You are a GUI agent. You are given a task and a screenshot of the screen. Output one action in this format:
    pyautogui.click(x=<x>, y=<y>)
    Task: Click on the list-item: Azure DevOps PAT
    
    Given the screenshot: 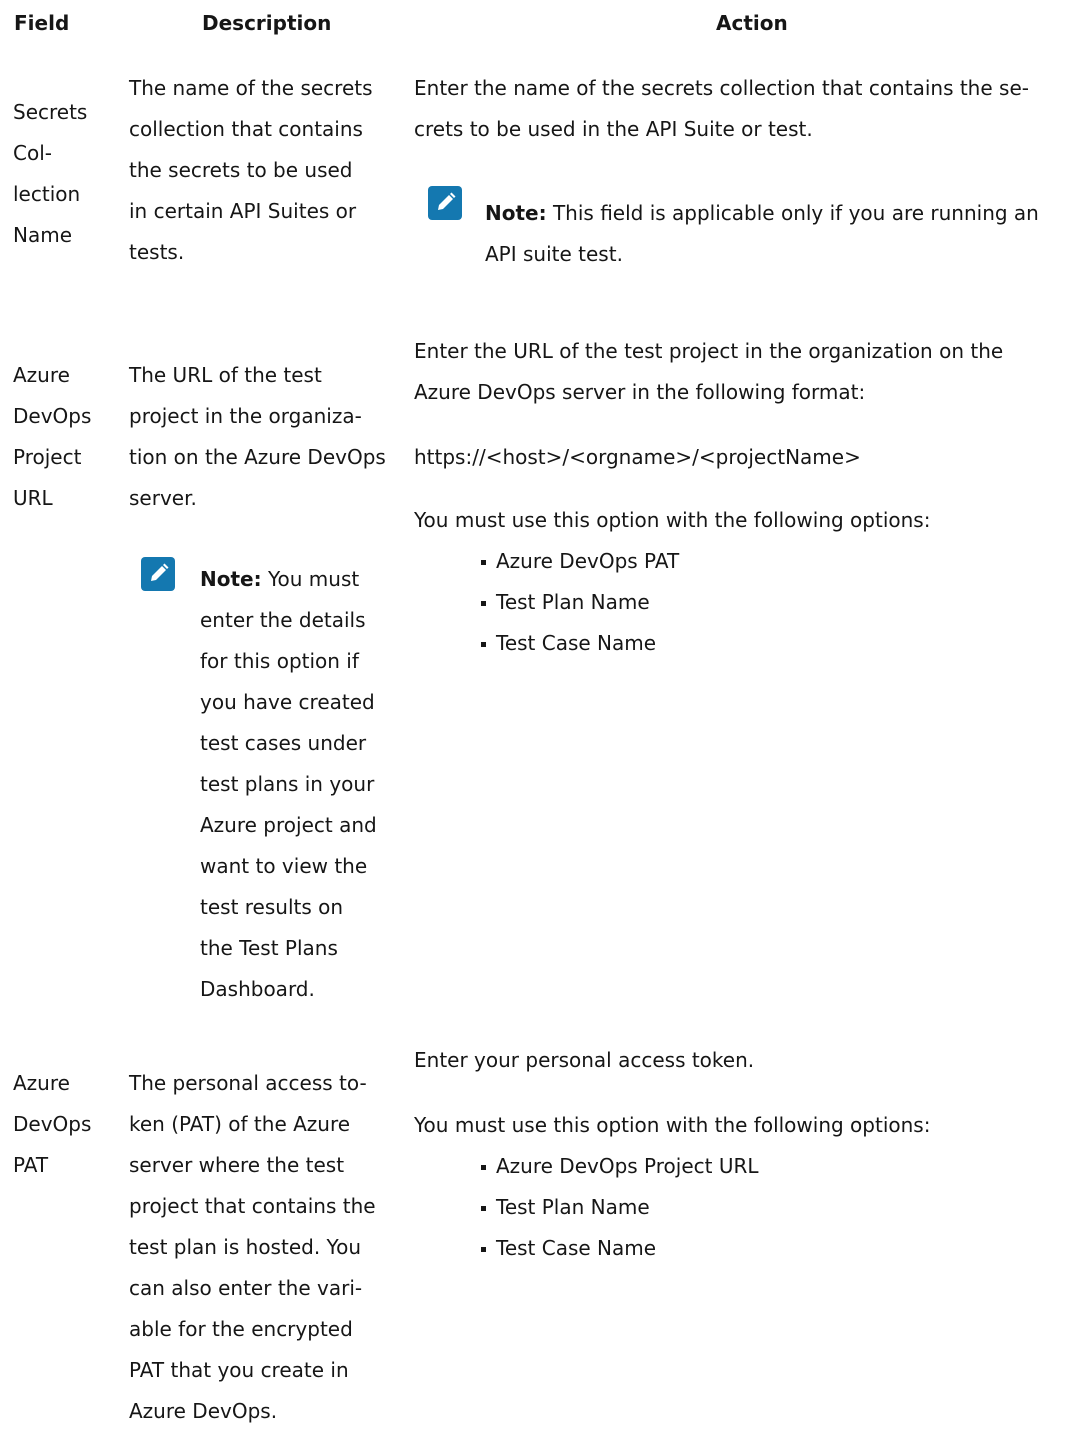 What is the action you would take?
    pyautogui.click(x=580, y=561)
    